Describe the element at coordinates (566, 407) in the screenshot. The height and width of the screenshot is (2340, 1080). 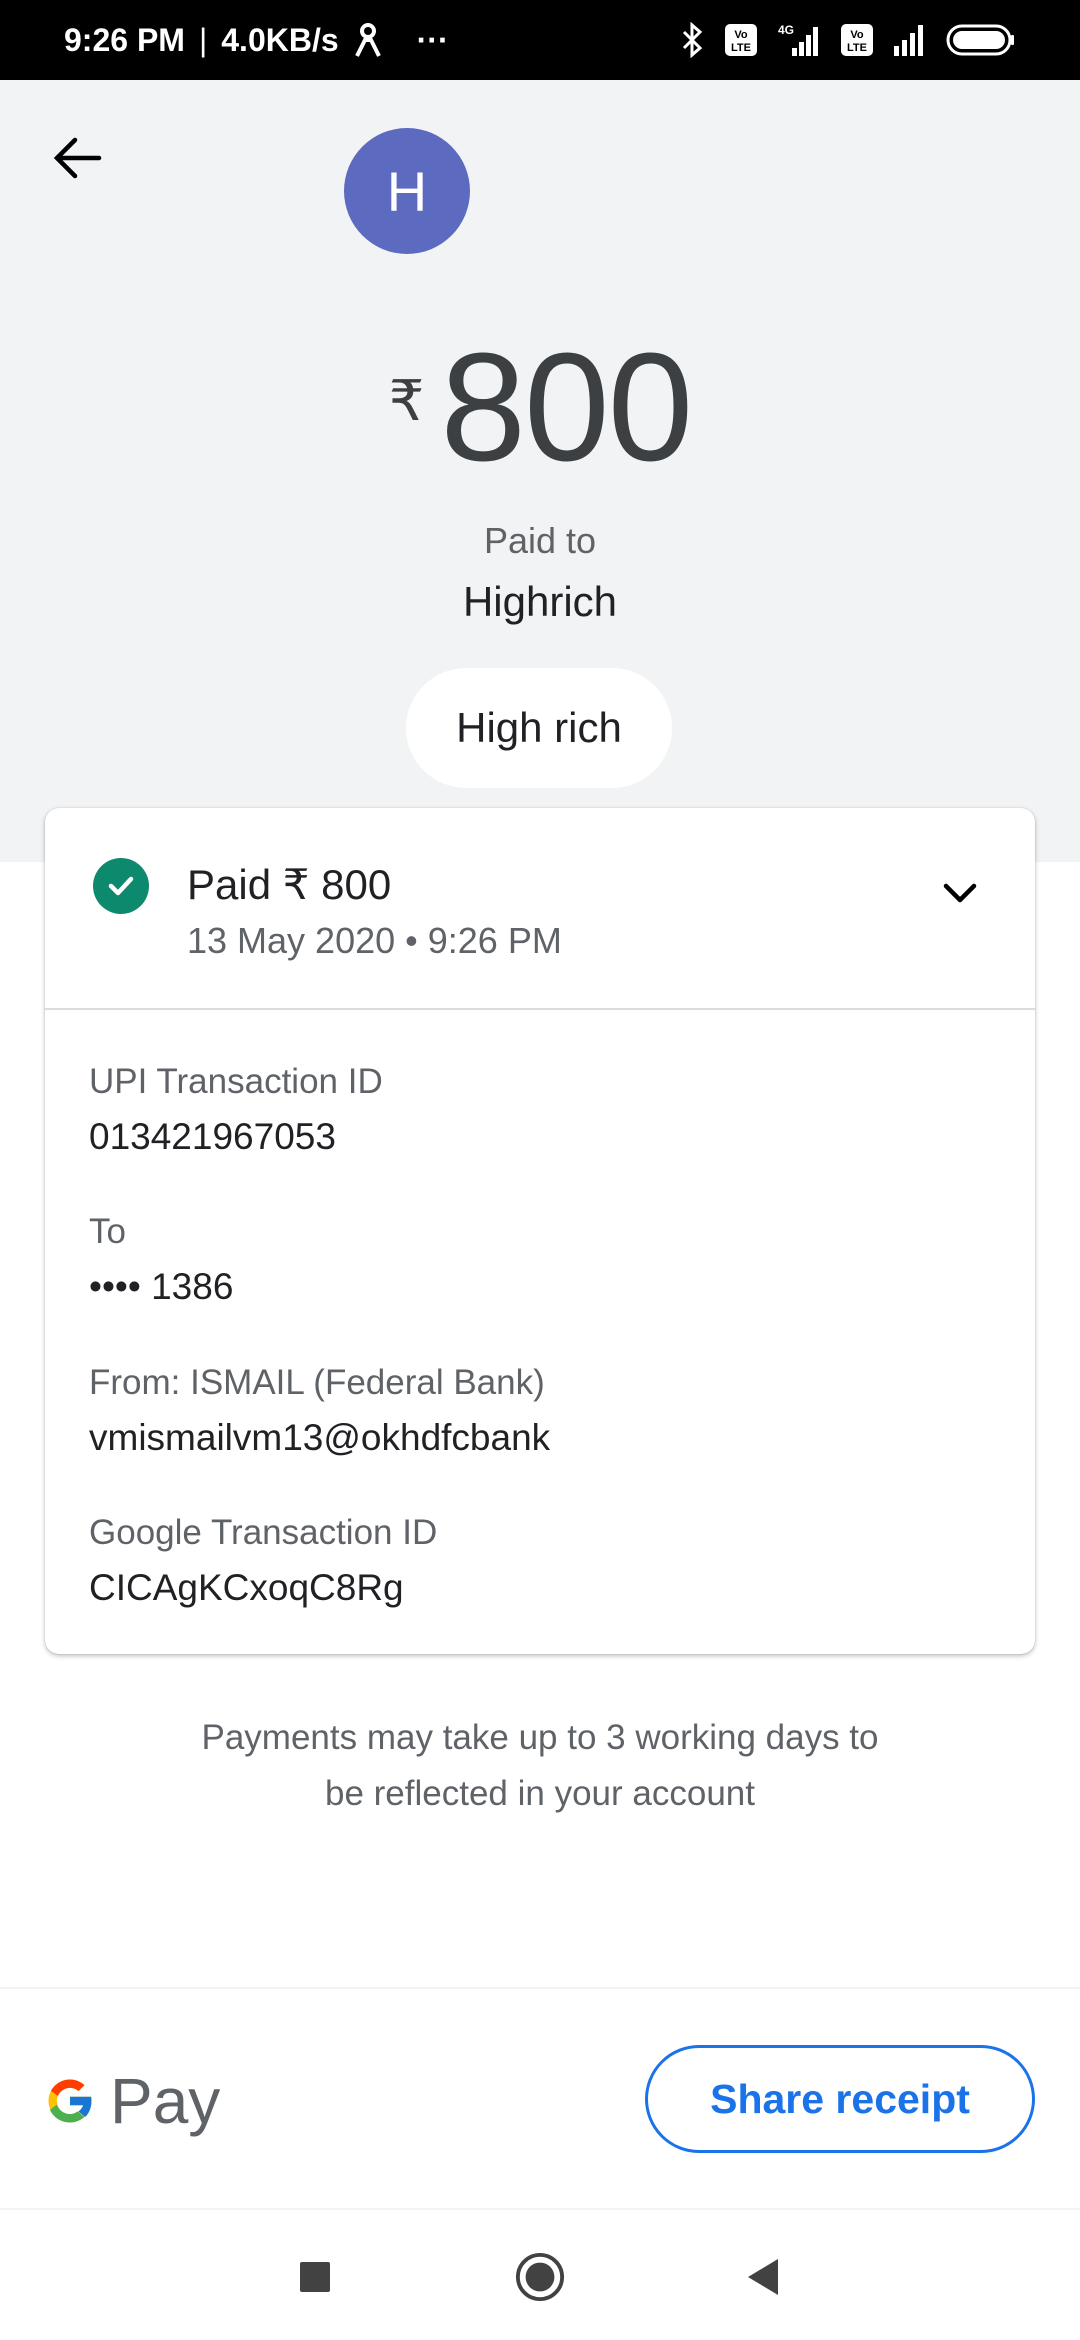
I see `amount-value: 800` at that location.